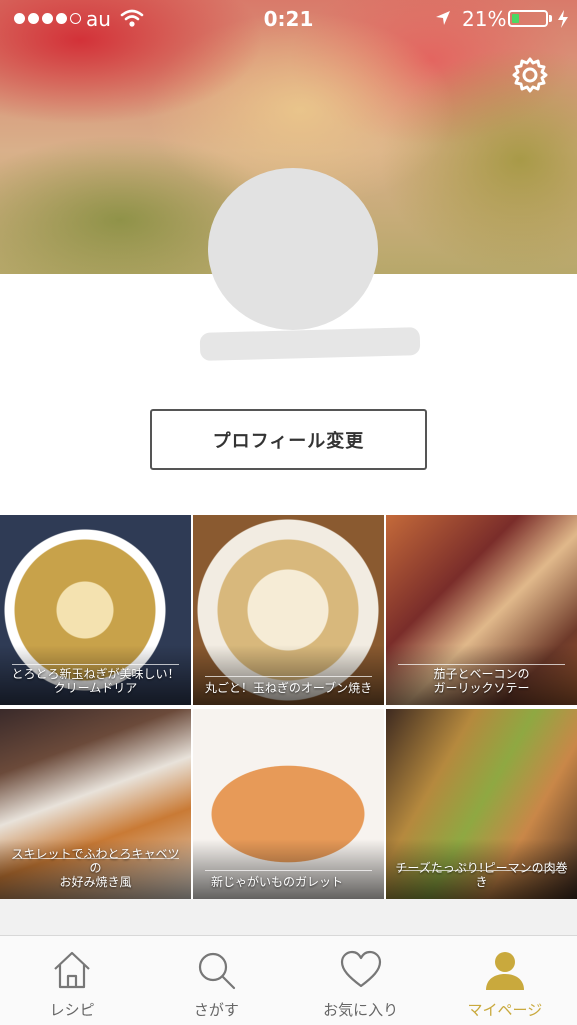 This screenshot has width=577, height=1025. I want to click on tab-label: お気に入り, so click(361, 1010).